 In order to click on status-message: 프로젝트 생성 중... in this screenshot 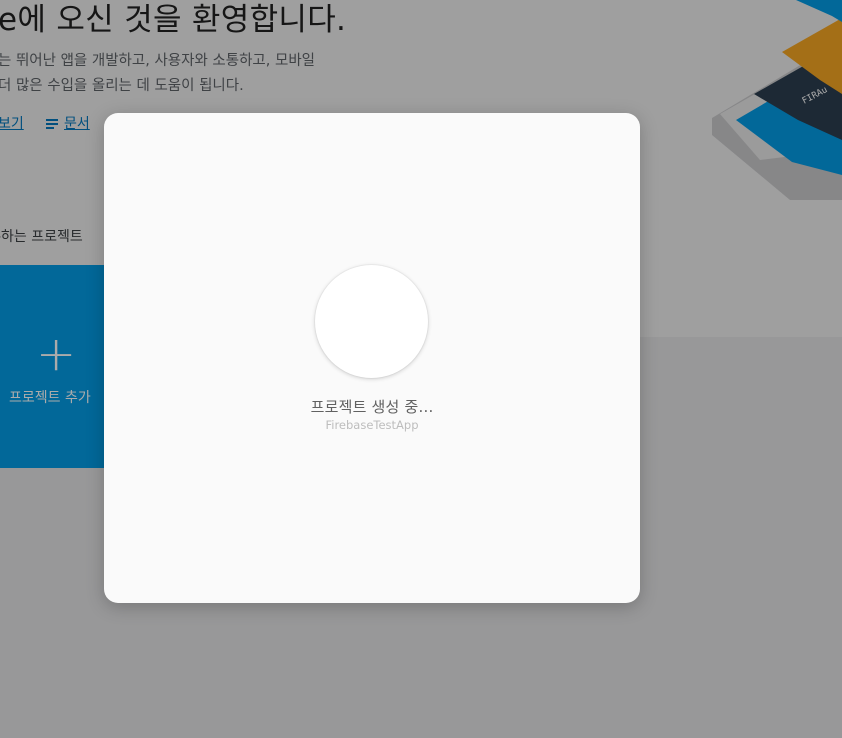, I will do `click(372, 407)`.